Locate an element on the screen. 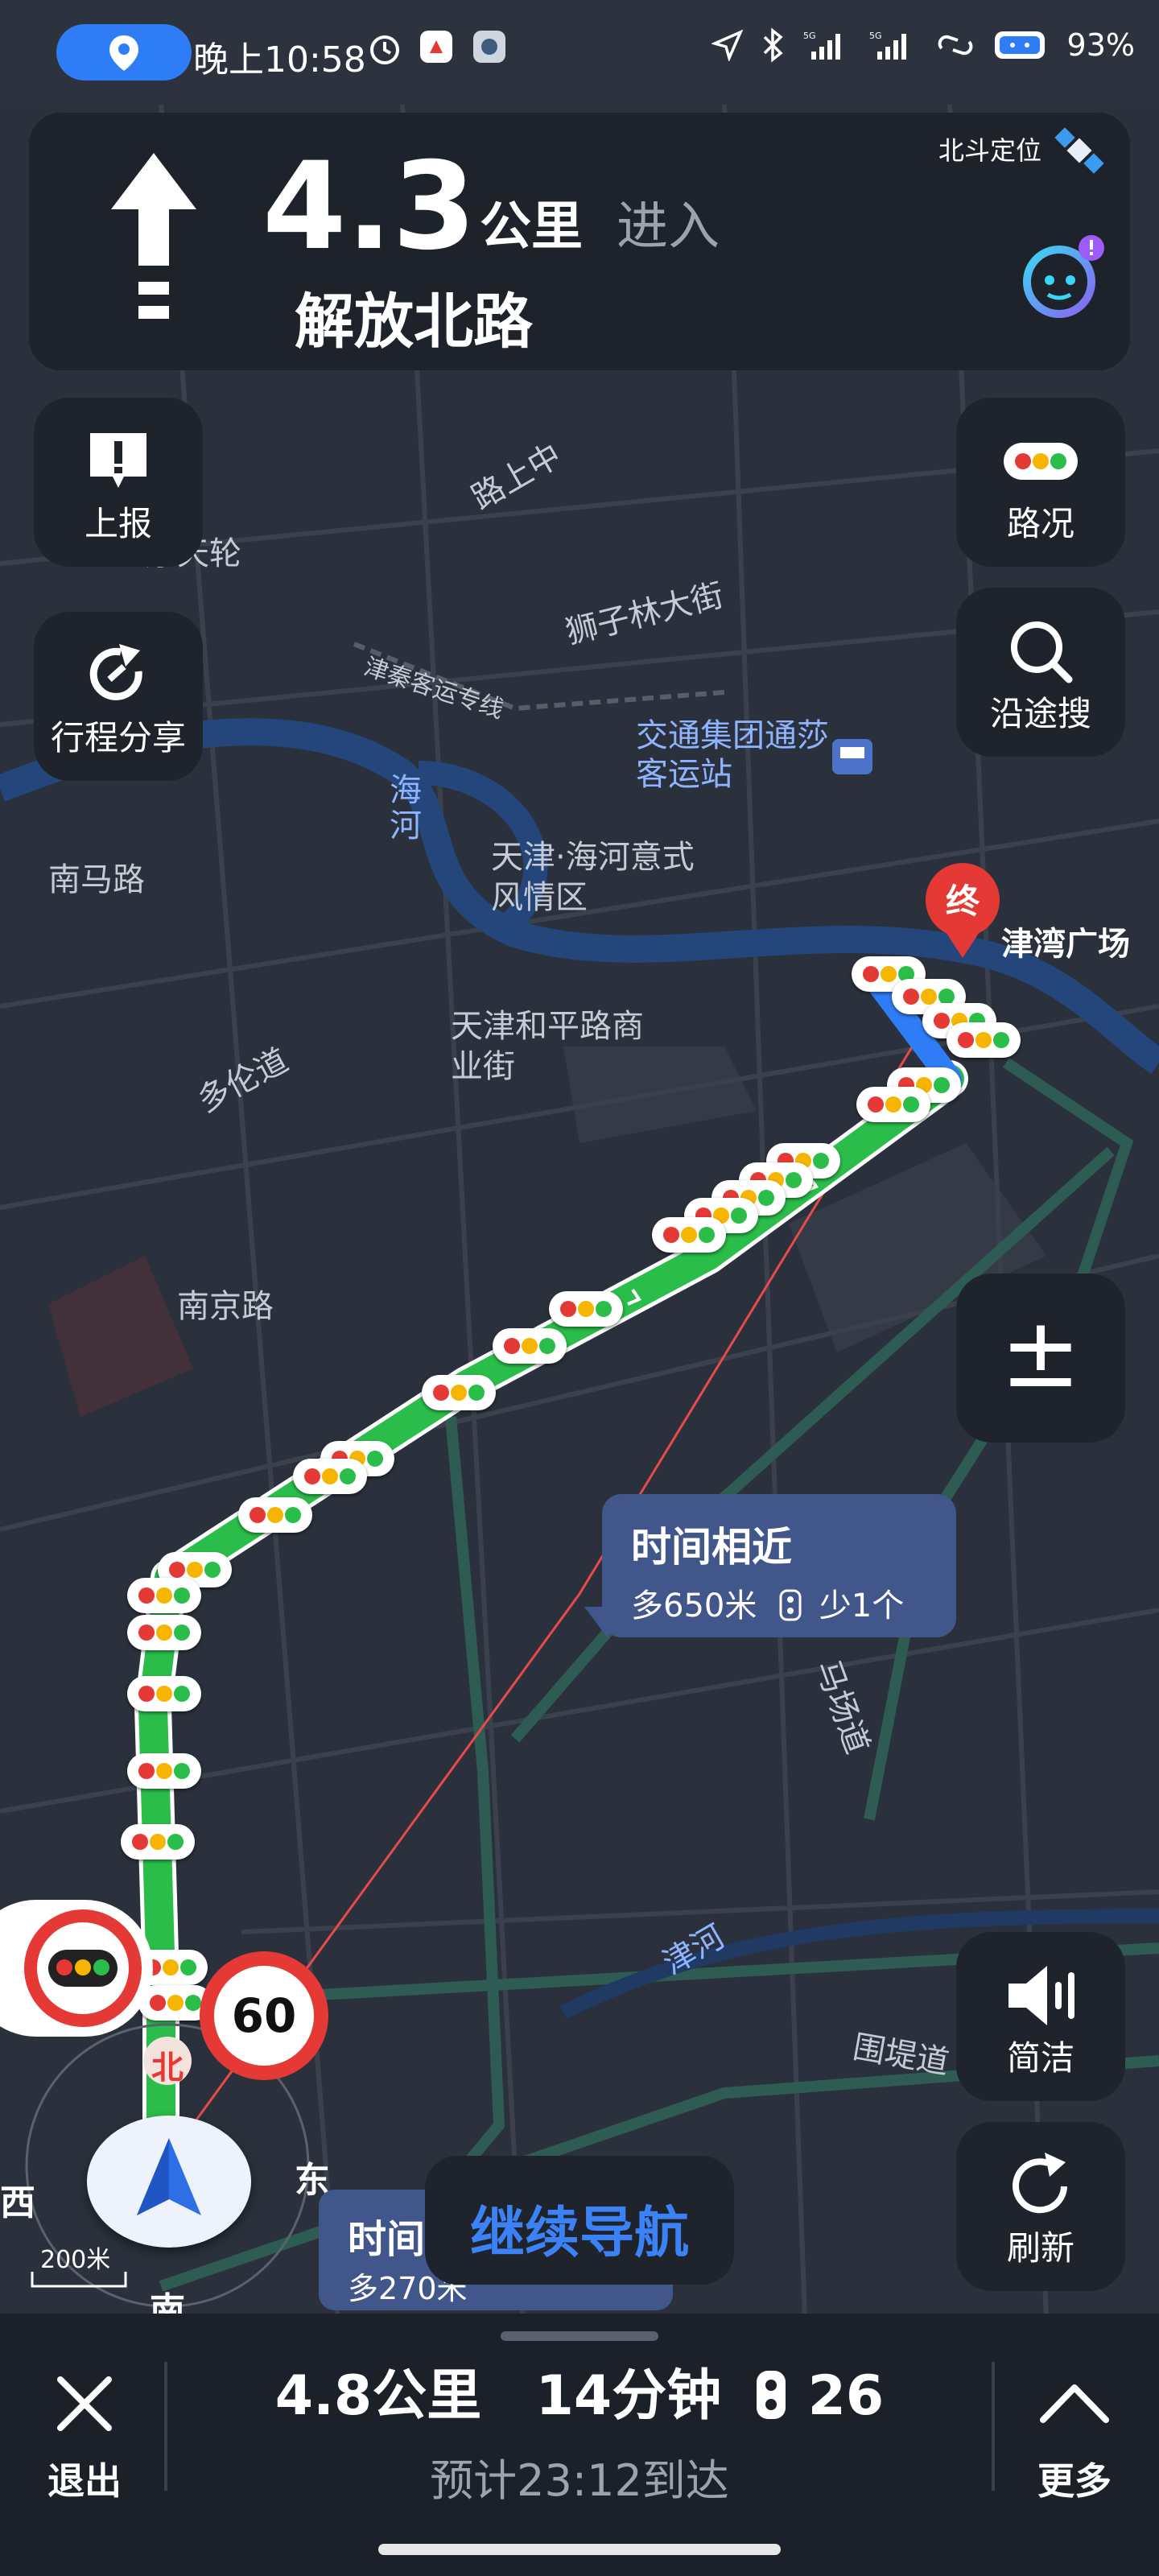 This screenshot has width=1159, height=2576. voice-mode-button: 简洁 is located at coordinates (1040, 2016).